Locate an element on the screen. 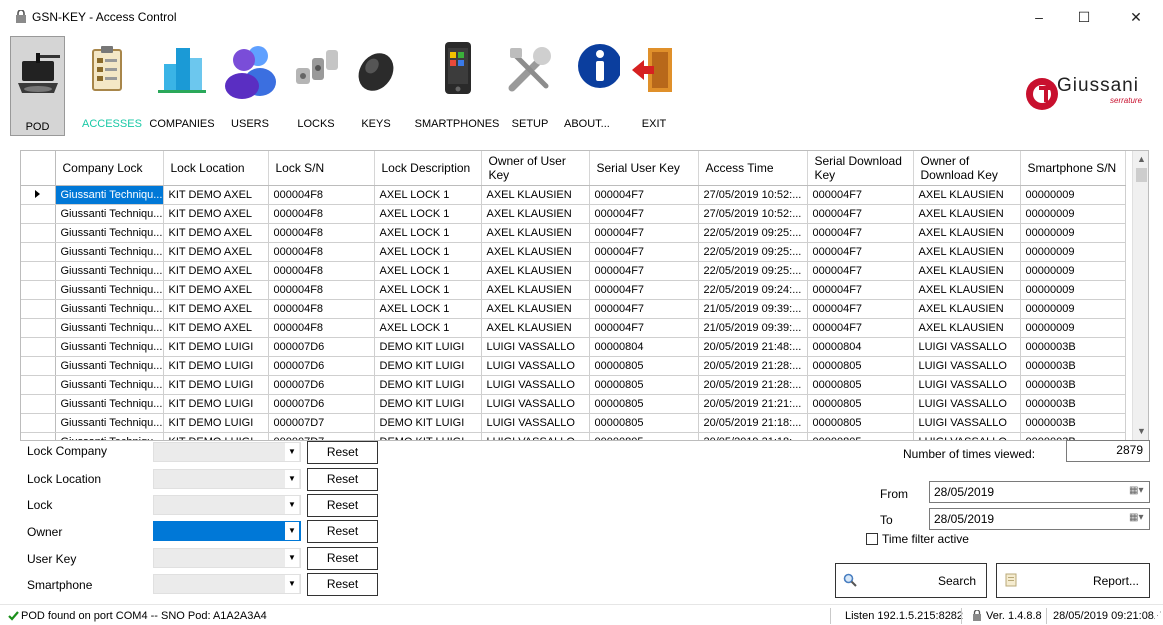 The height and width of the screenshot is (625, 1163). time-filter-checkbox is located at coordinates (872, 539).